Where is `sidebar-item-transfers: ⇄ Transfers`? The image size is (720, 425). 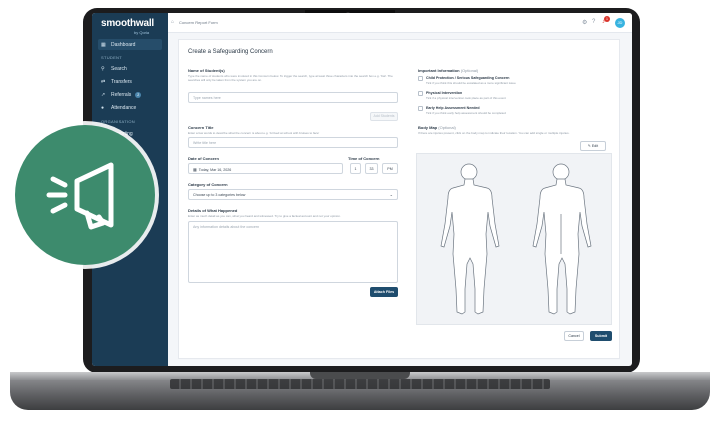 sidebar-item-transfers: ⇄ Transfers is located at coordinates (130, 81).